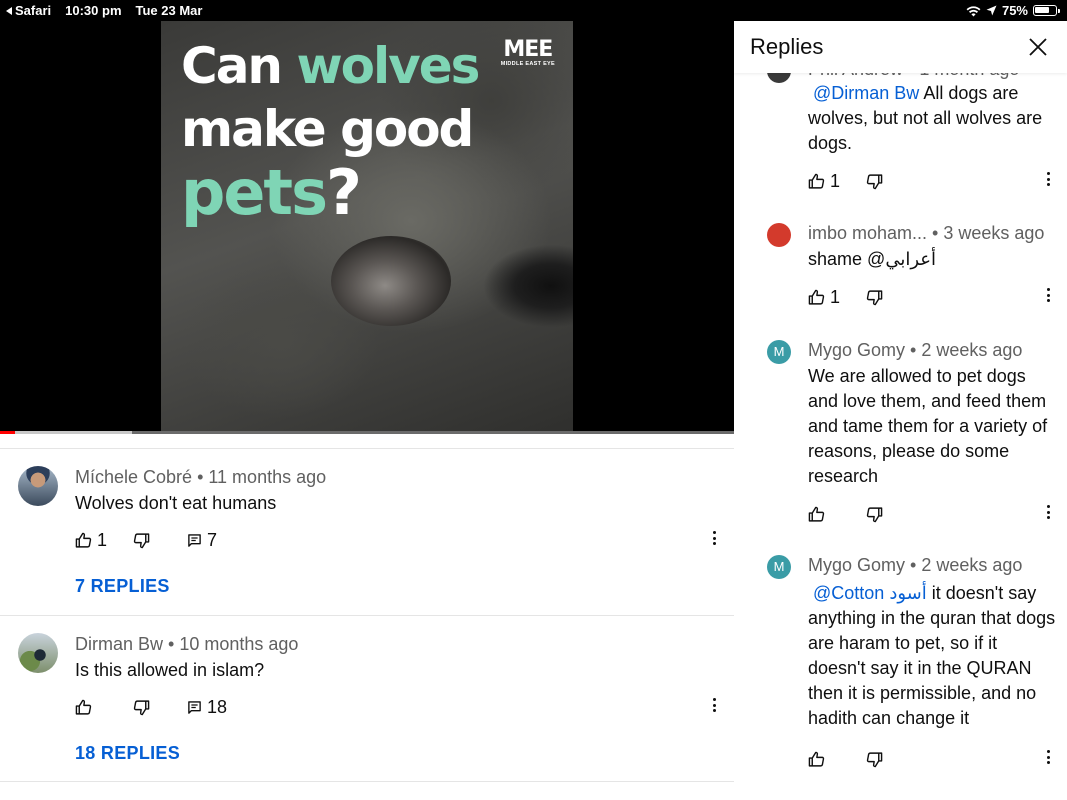 Image resolution: width=1067 pixels, height=800 pixels. I want to click on comment-author: Míchele Cobré • 11 months ago, so click(201, 477).